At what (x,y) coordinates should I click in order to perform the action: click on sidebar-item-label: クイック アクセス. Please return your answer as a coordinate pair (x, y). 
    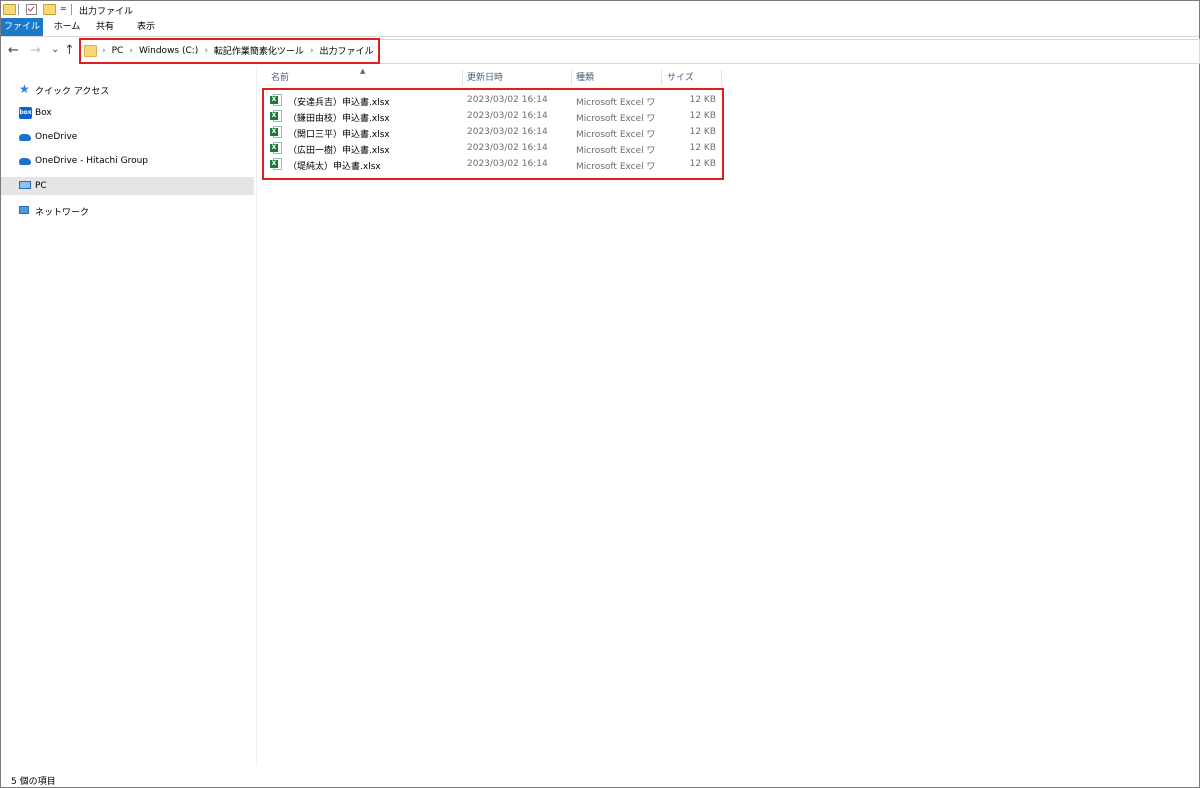
    Looking at the image, I should click on (72, 92).